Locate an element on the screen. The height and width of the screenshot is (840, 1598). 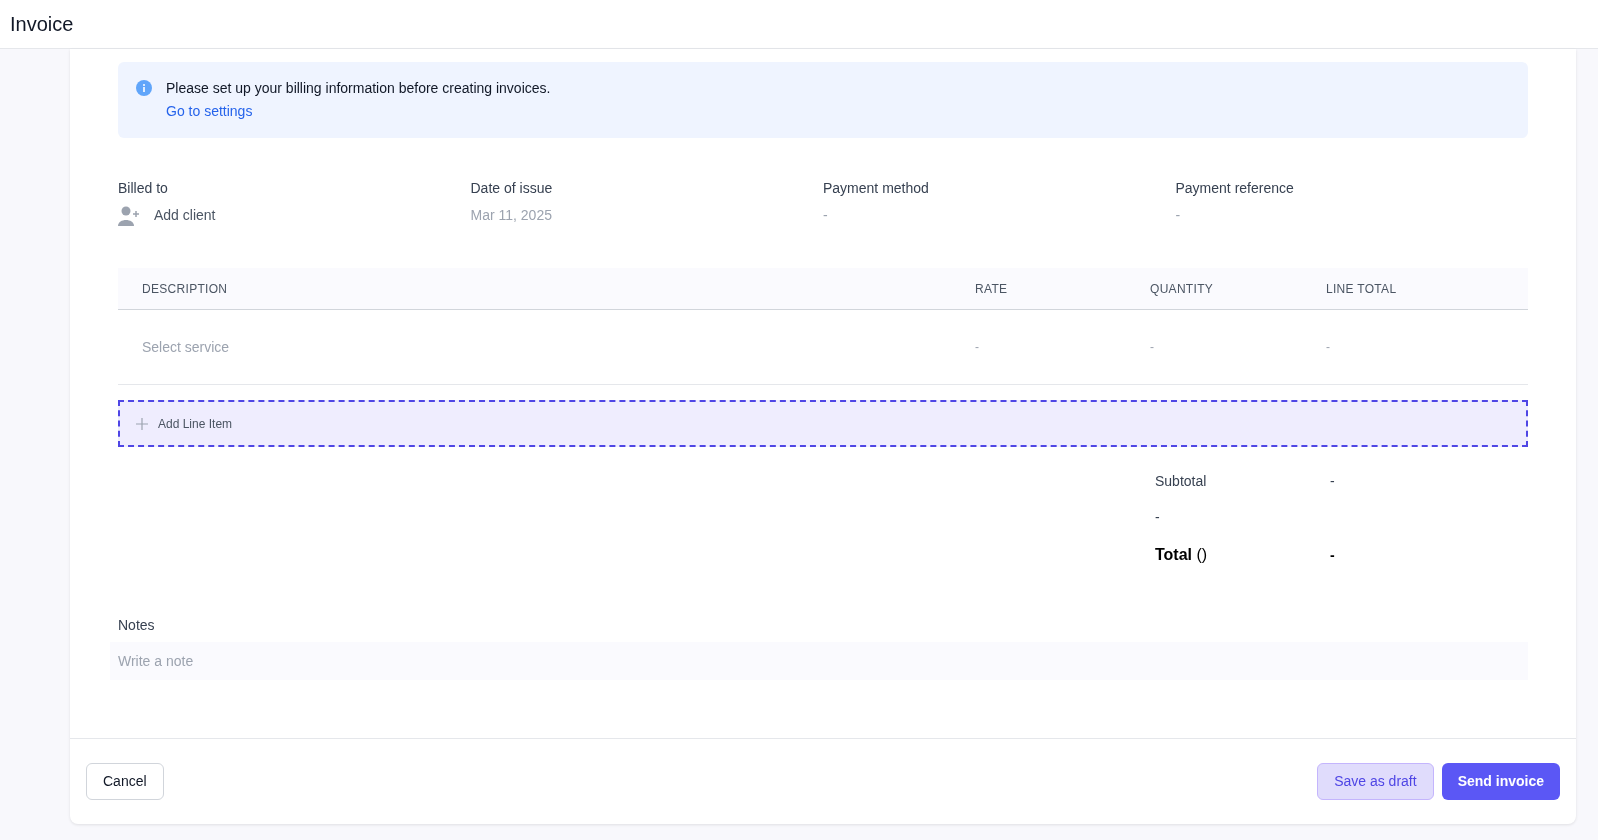
field-label: Payment method is located at coordinates (876, 188).